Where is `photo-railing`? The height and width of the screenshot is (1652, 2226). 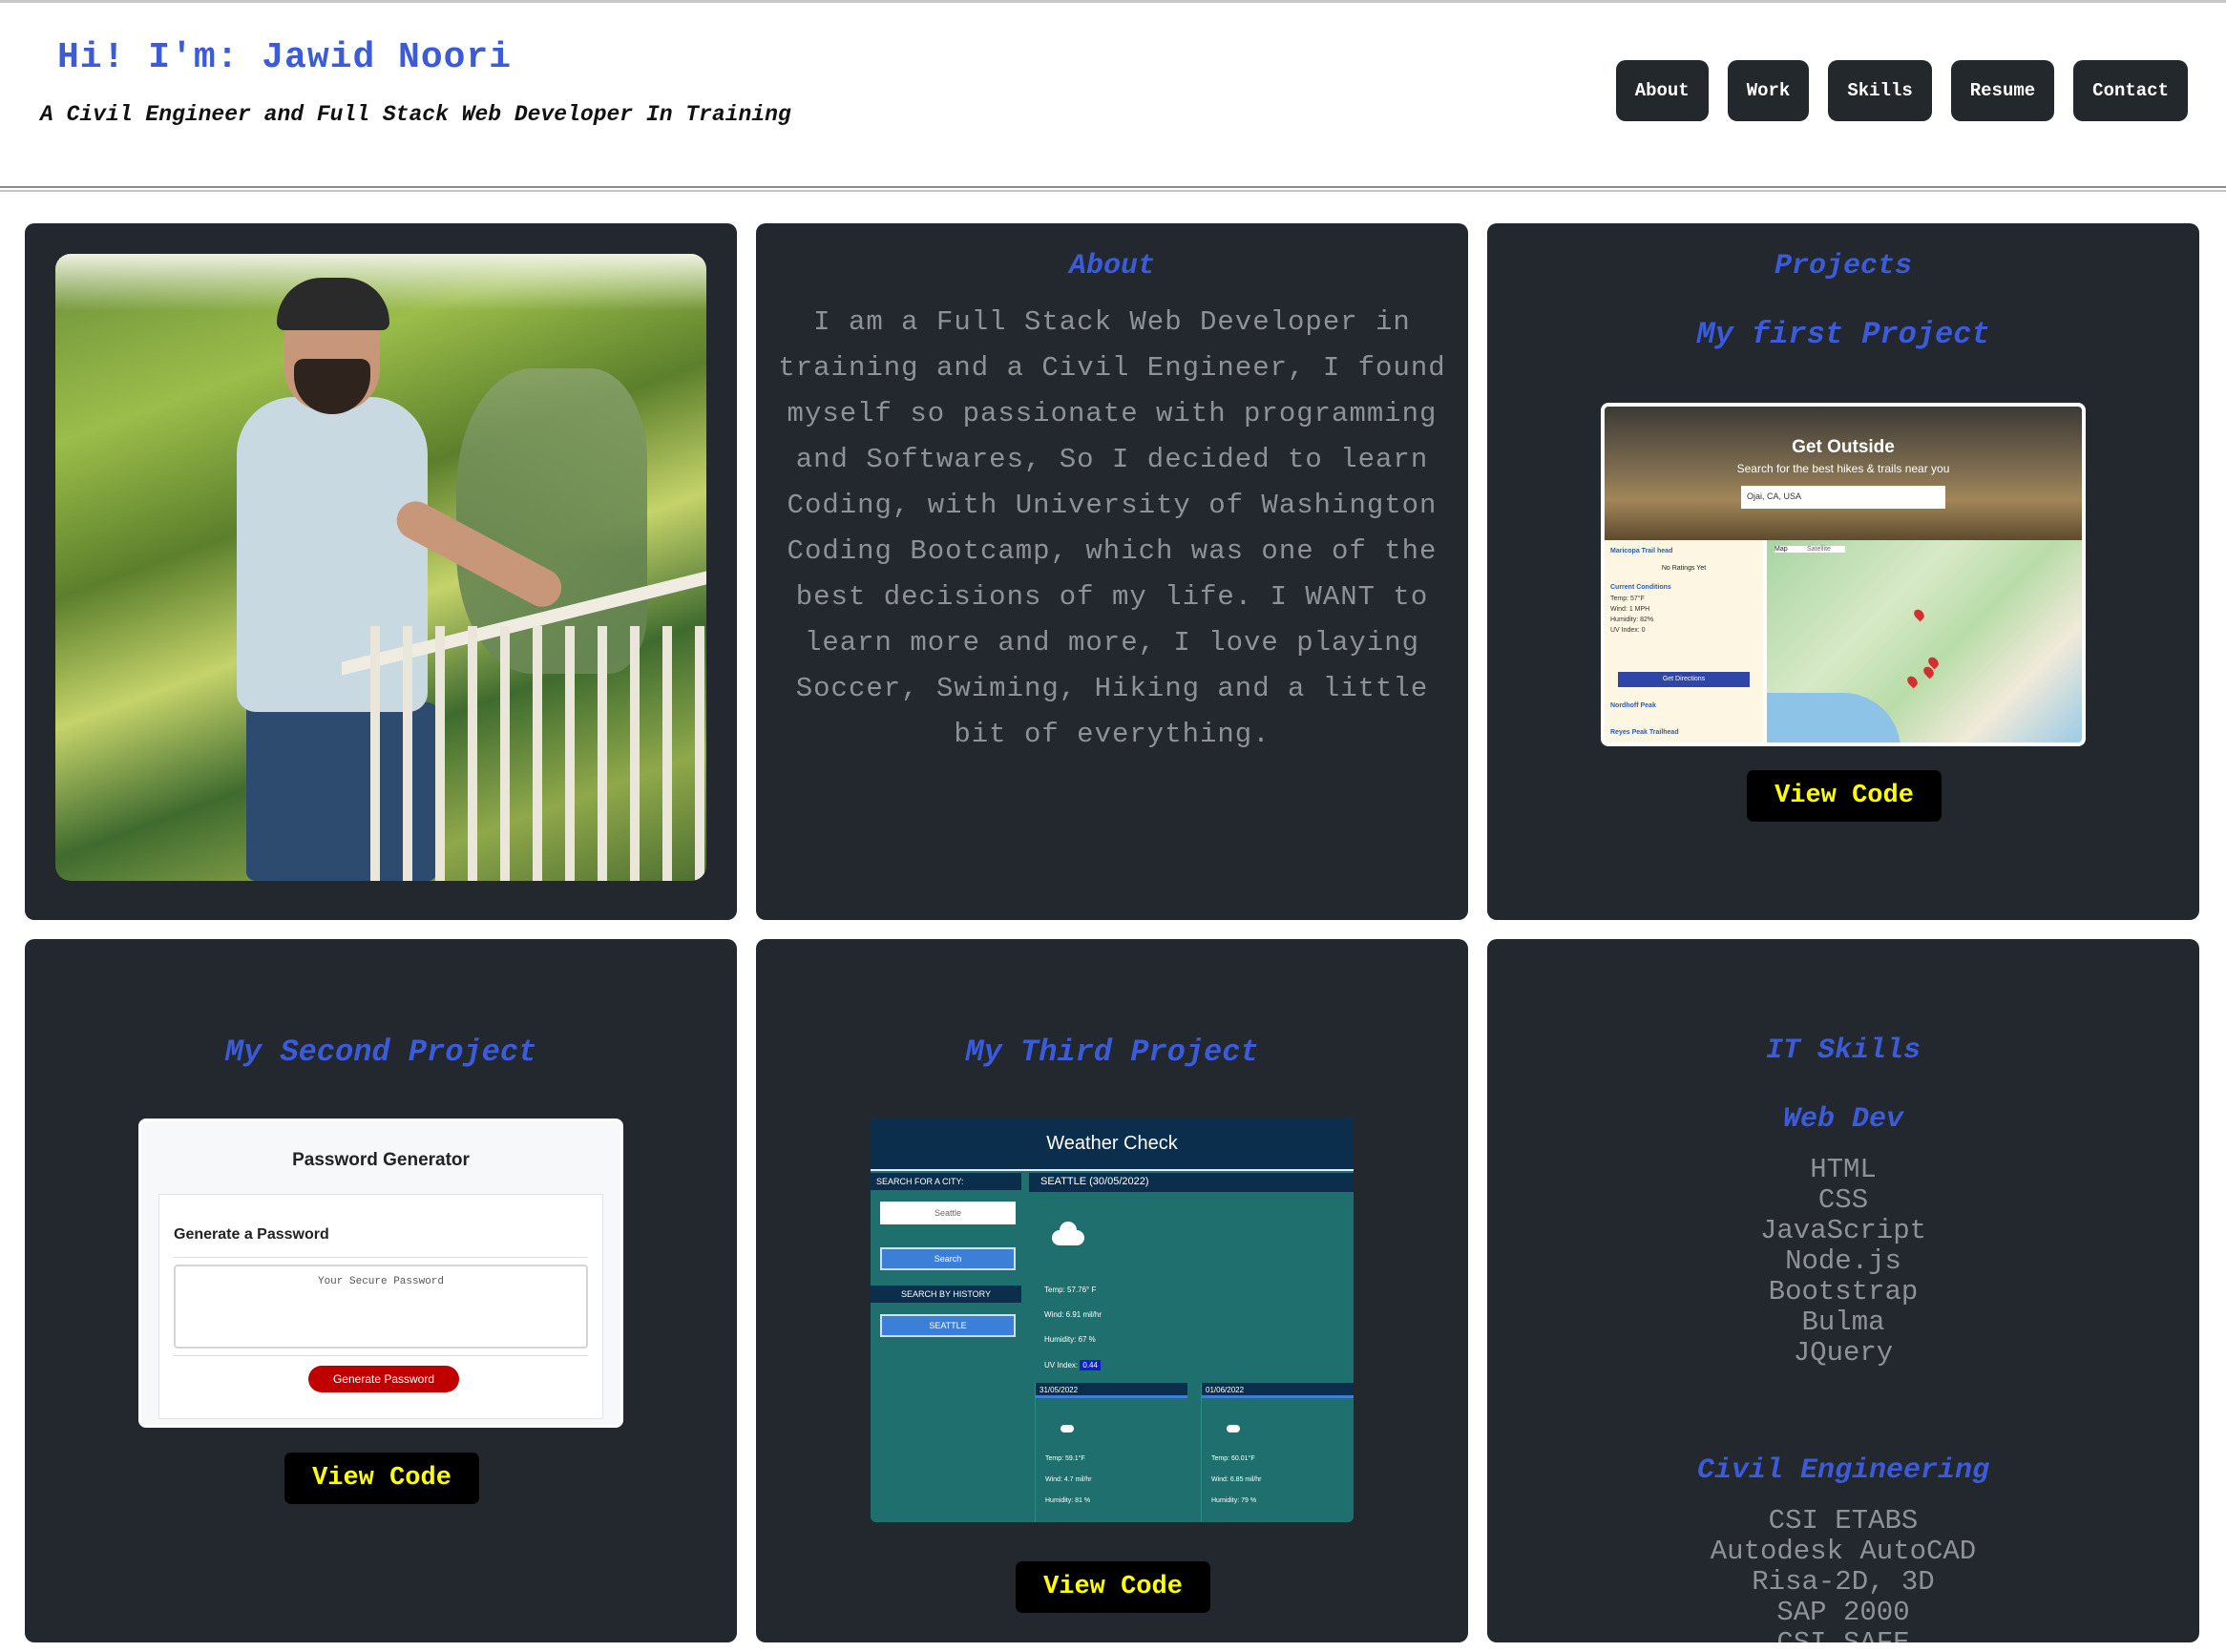 photo-railing is located at coordinates (538, 753).